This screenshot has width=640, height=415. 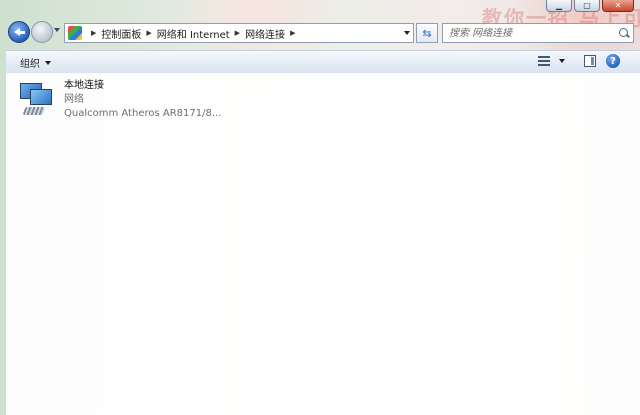 What do you see at coordinates (193, 33) in the screenshot?
I see `breadcrumb-network-internet: 网络和 Internet` at bounding box center [193, 33].